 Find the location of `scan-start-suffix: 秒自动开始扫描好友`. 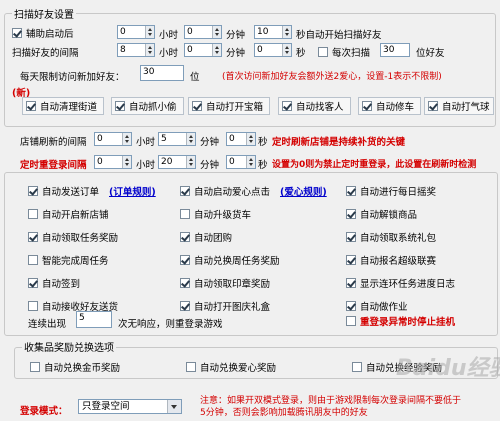

scan-start-suffix: 秒自动开始扫描好友 is located at coordinates (339, 35).